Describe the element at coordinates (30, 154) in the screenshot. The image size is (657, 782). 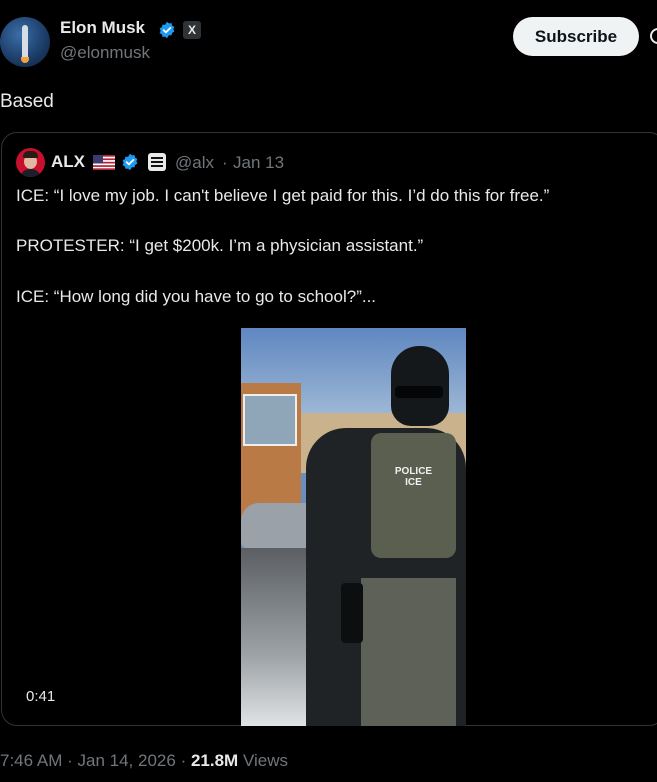
I see `avatar-hair` at that location.